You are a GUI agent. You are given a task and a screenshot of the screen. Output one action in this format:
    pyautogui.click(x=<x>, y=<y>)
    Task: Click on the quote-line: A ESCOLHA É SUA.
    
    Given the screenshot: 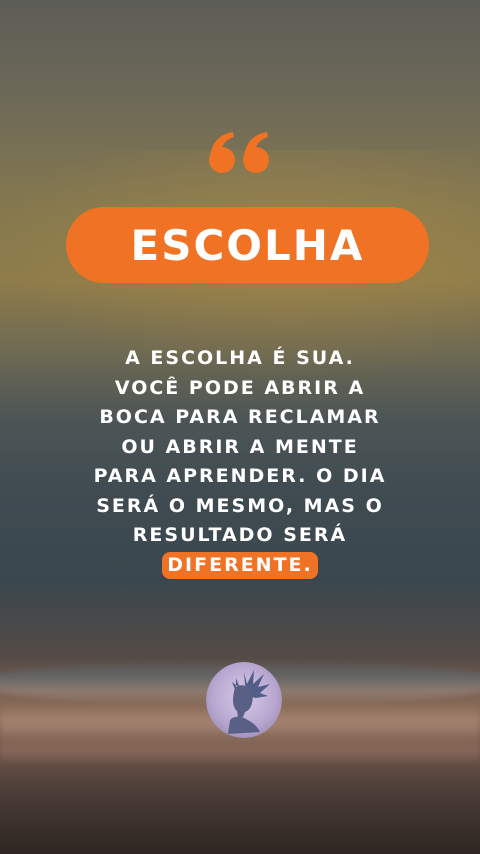 What is the action you would take?
    pyautogui.click(x=240, y=358)
    